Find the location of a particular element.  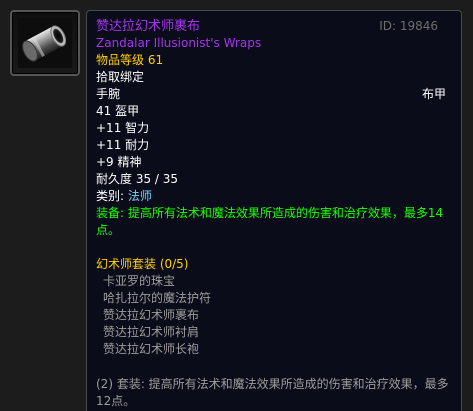

set-bonus: (2) 套装: 提高所有法术和魔法效果所造成的伤害和治疗效果，最多12点。 is located at coordinates (272, 392).